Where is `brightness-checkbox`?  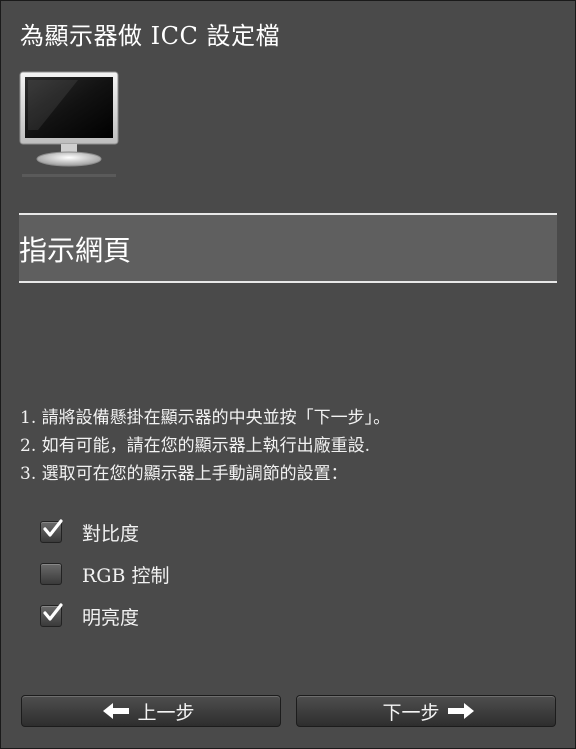 brightness-checkbox is located at coordinates (51, 615).